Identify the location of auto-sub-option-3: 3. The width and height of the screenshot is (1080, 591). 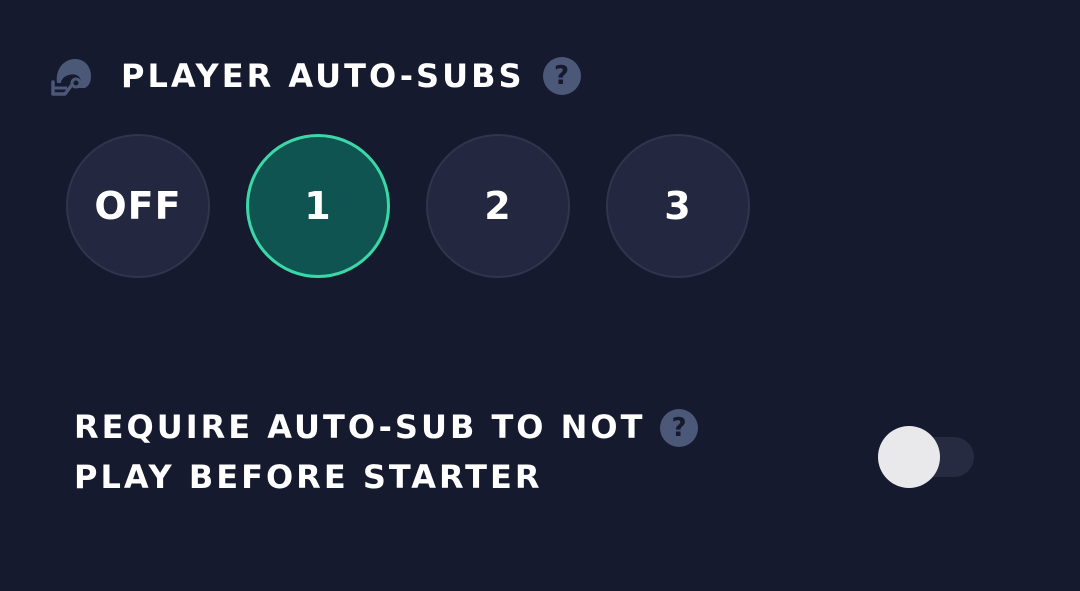
(678, 206).